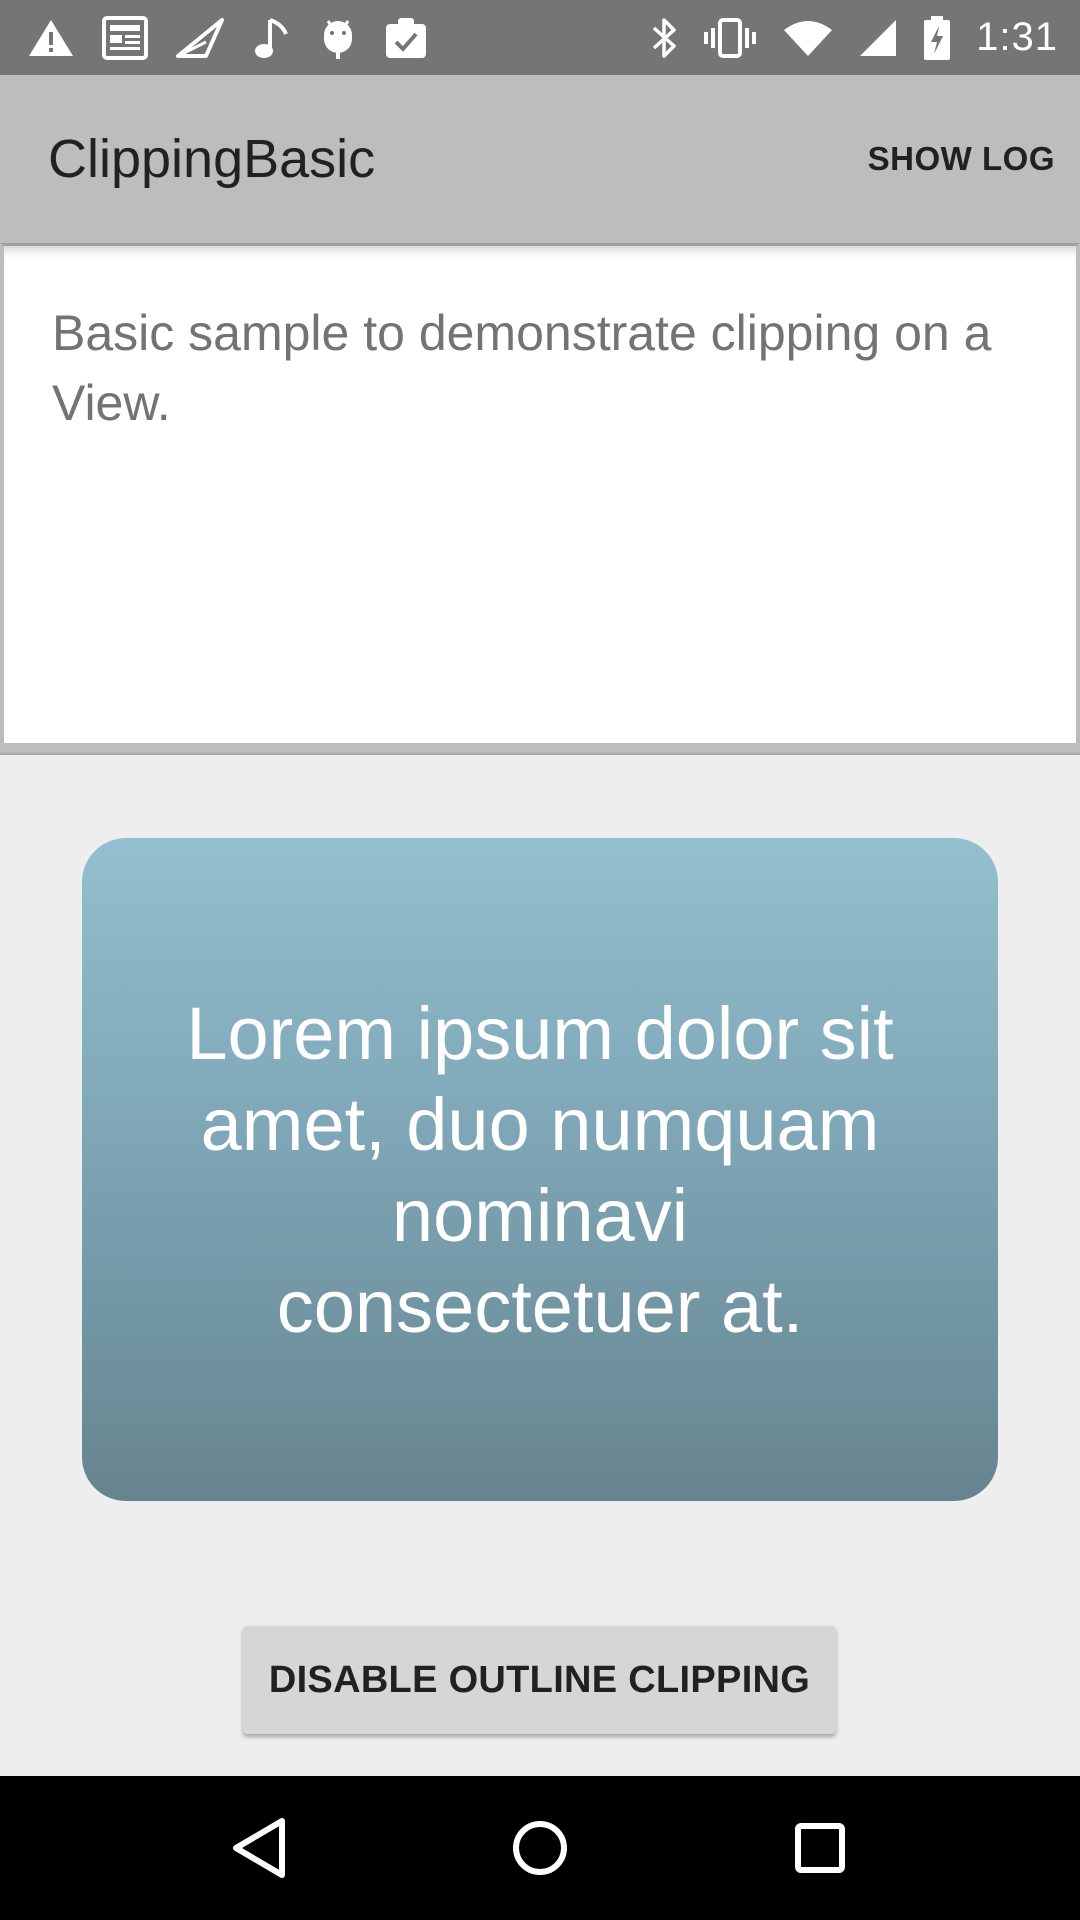  Describe the element at coordinates (540, 159) in the screenshot. I see `action-bar: ClippingBasic SHOW LOG` at that location.